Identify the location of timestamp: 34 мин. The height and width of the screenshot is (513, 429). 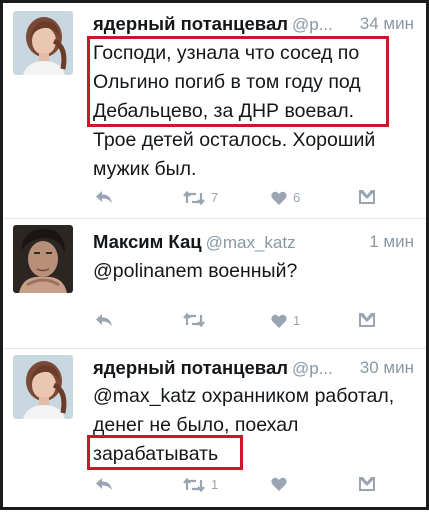
(387, 24).